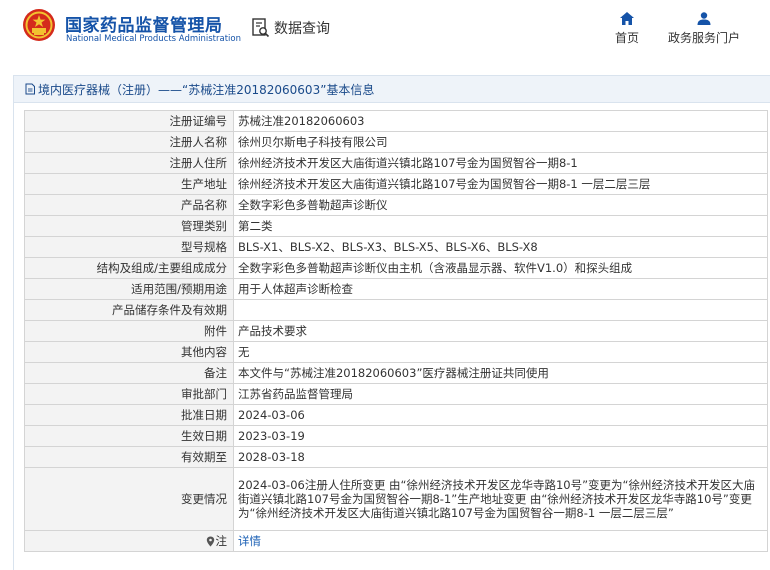  I want to click on row-value: 2028-03-18, so click(500, 457).